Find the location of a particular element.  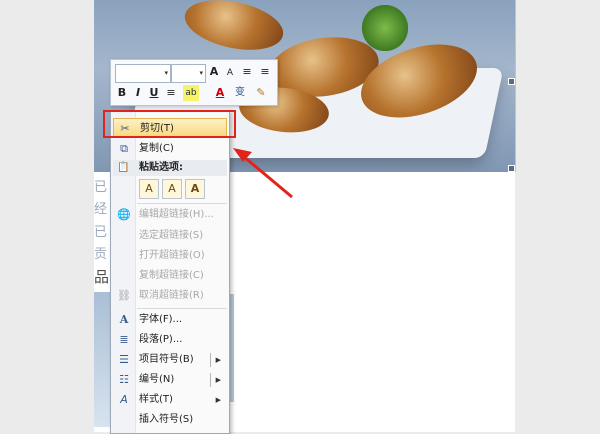

annotation-arrow is located at coordinates (263, 173).